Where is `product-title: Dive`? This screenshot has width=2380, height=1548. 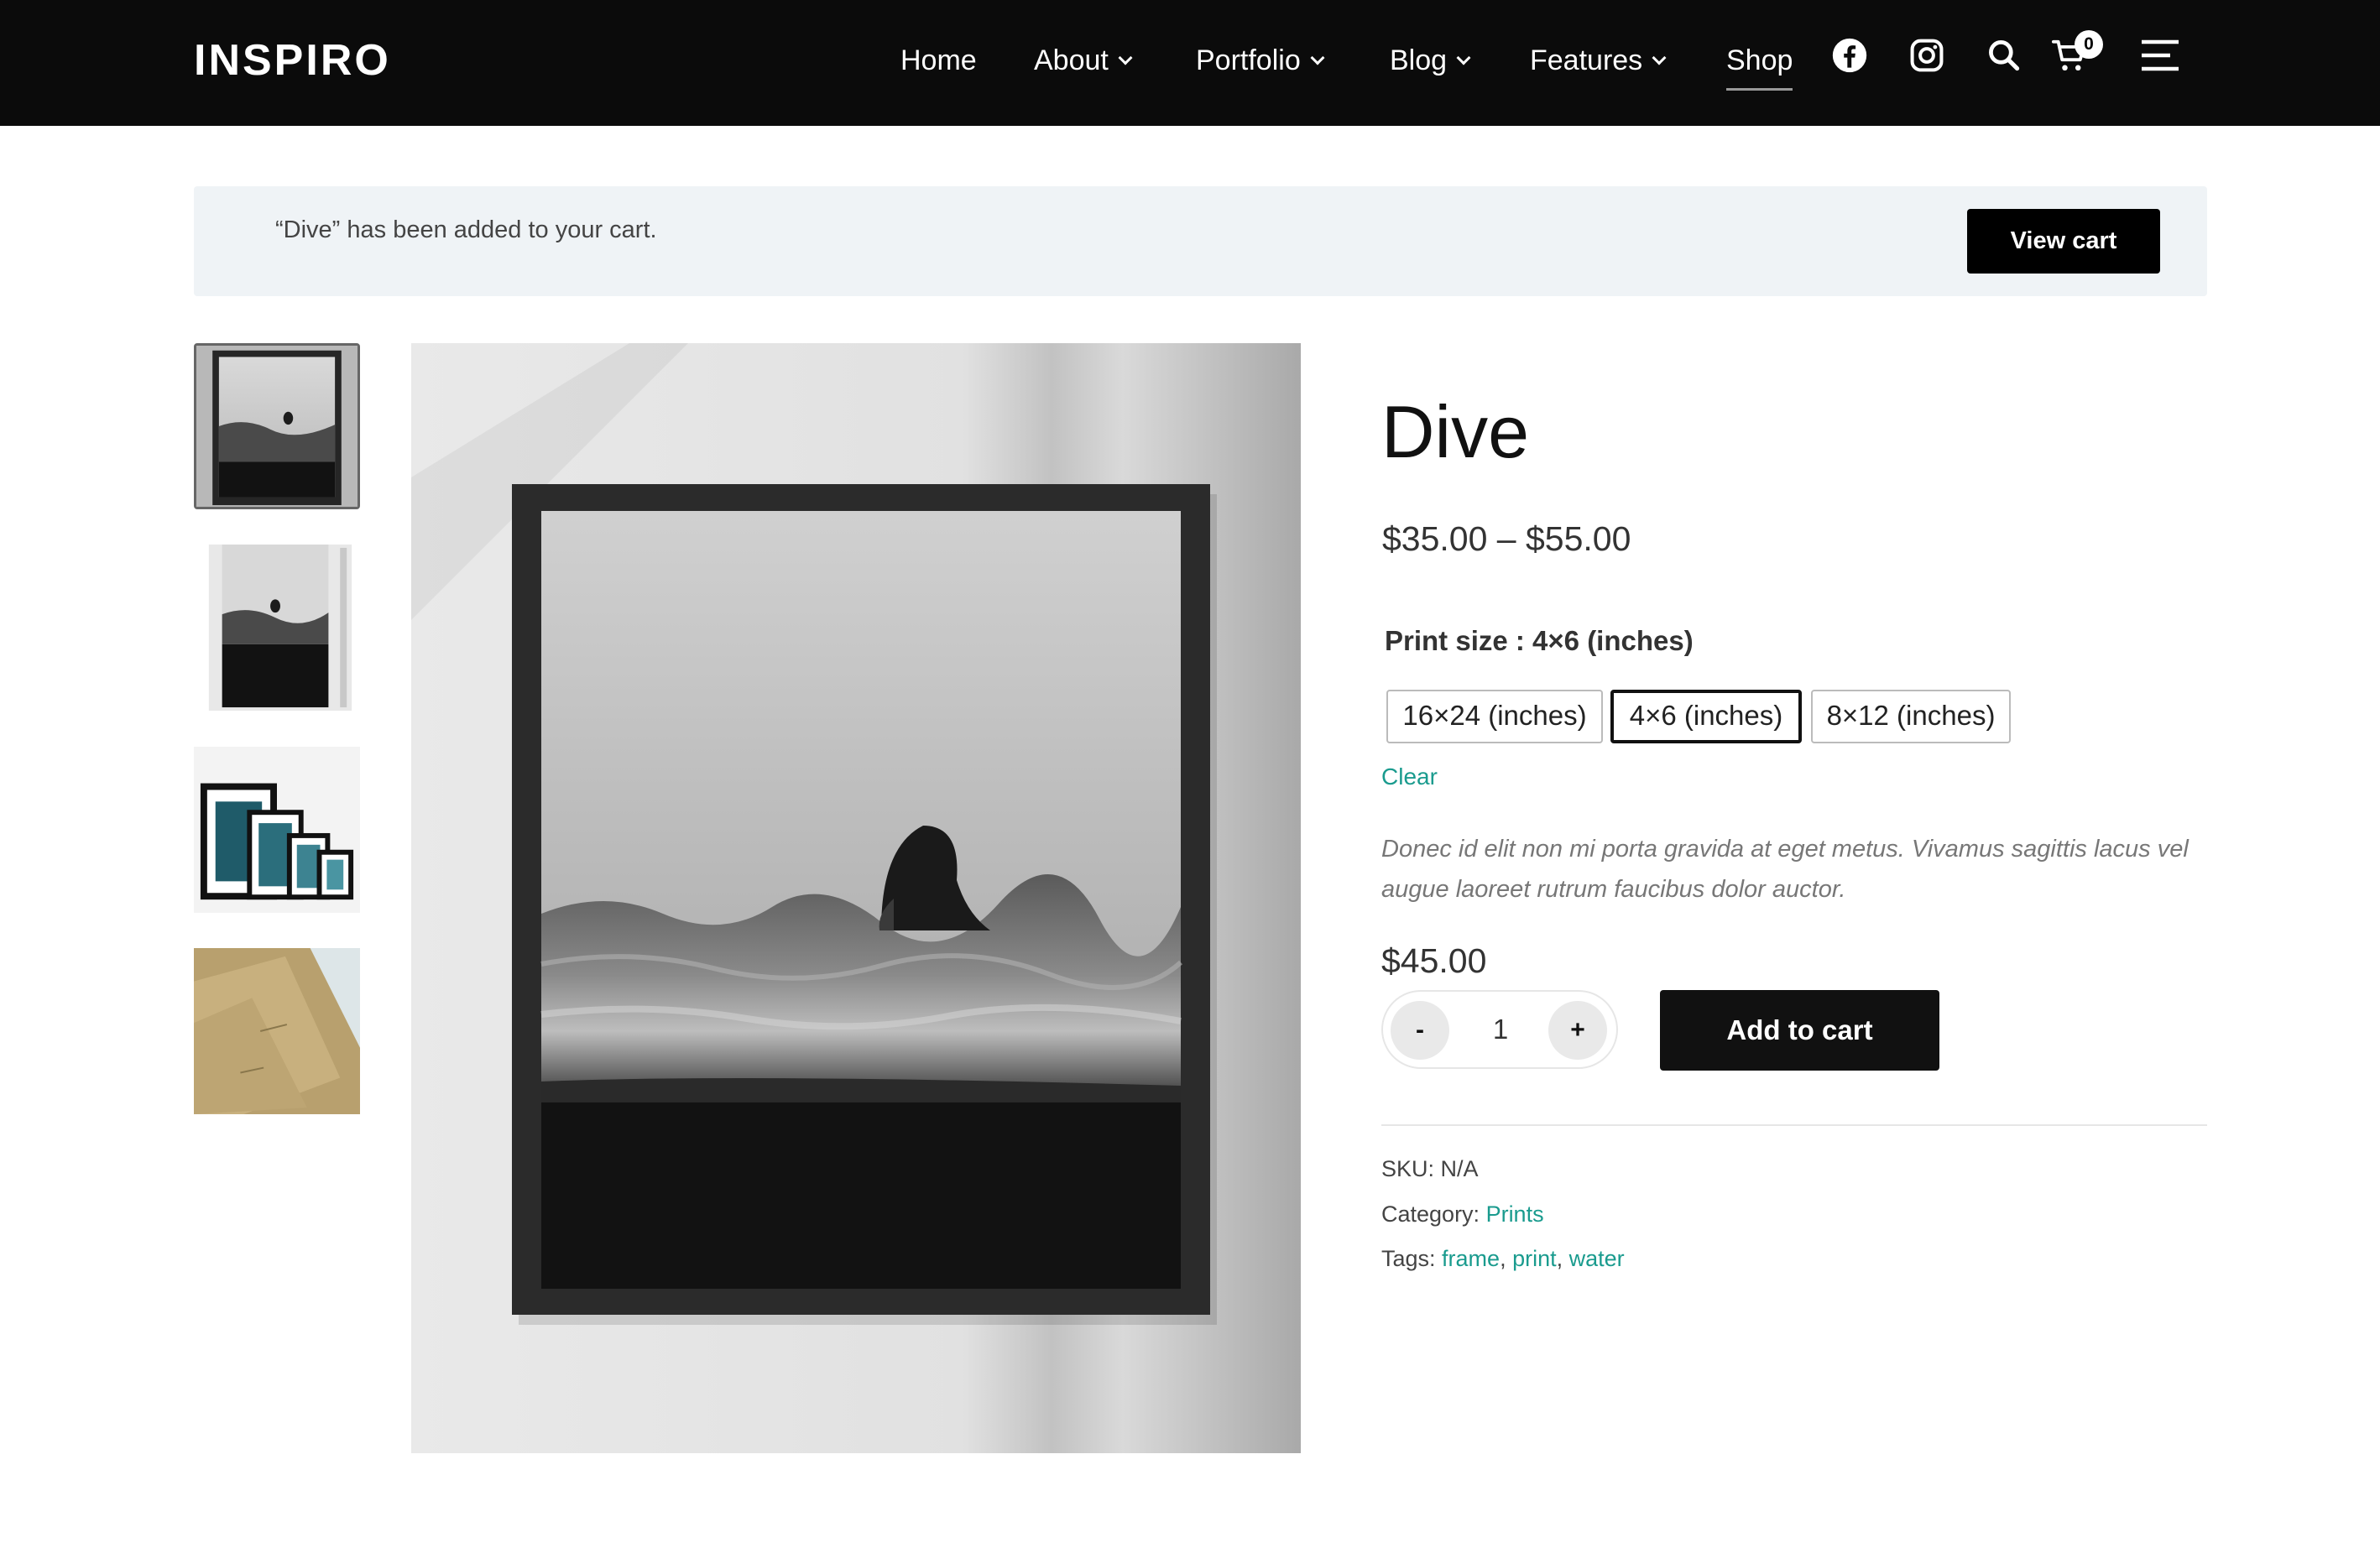
product-title: Dive is located at coordinates (1455, 431).